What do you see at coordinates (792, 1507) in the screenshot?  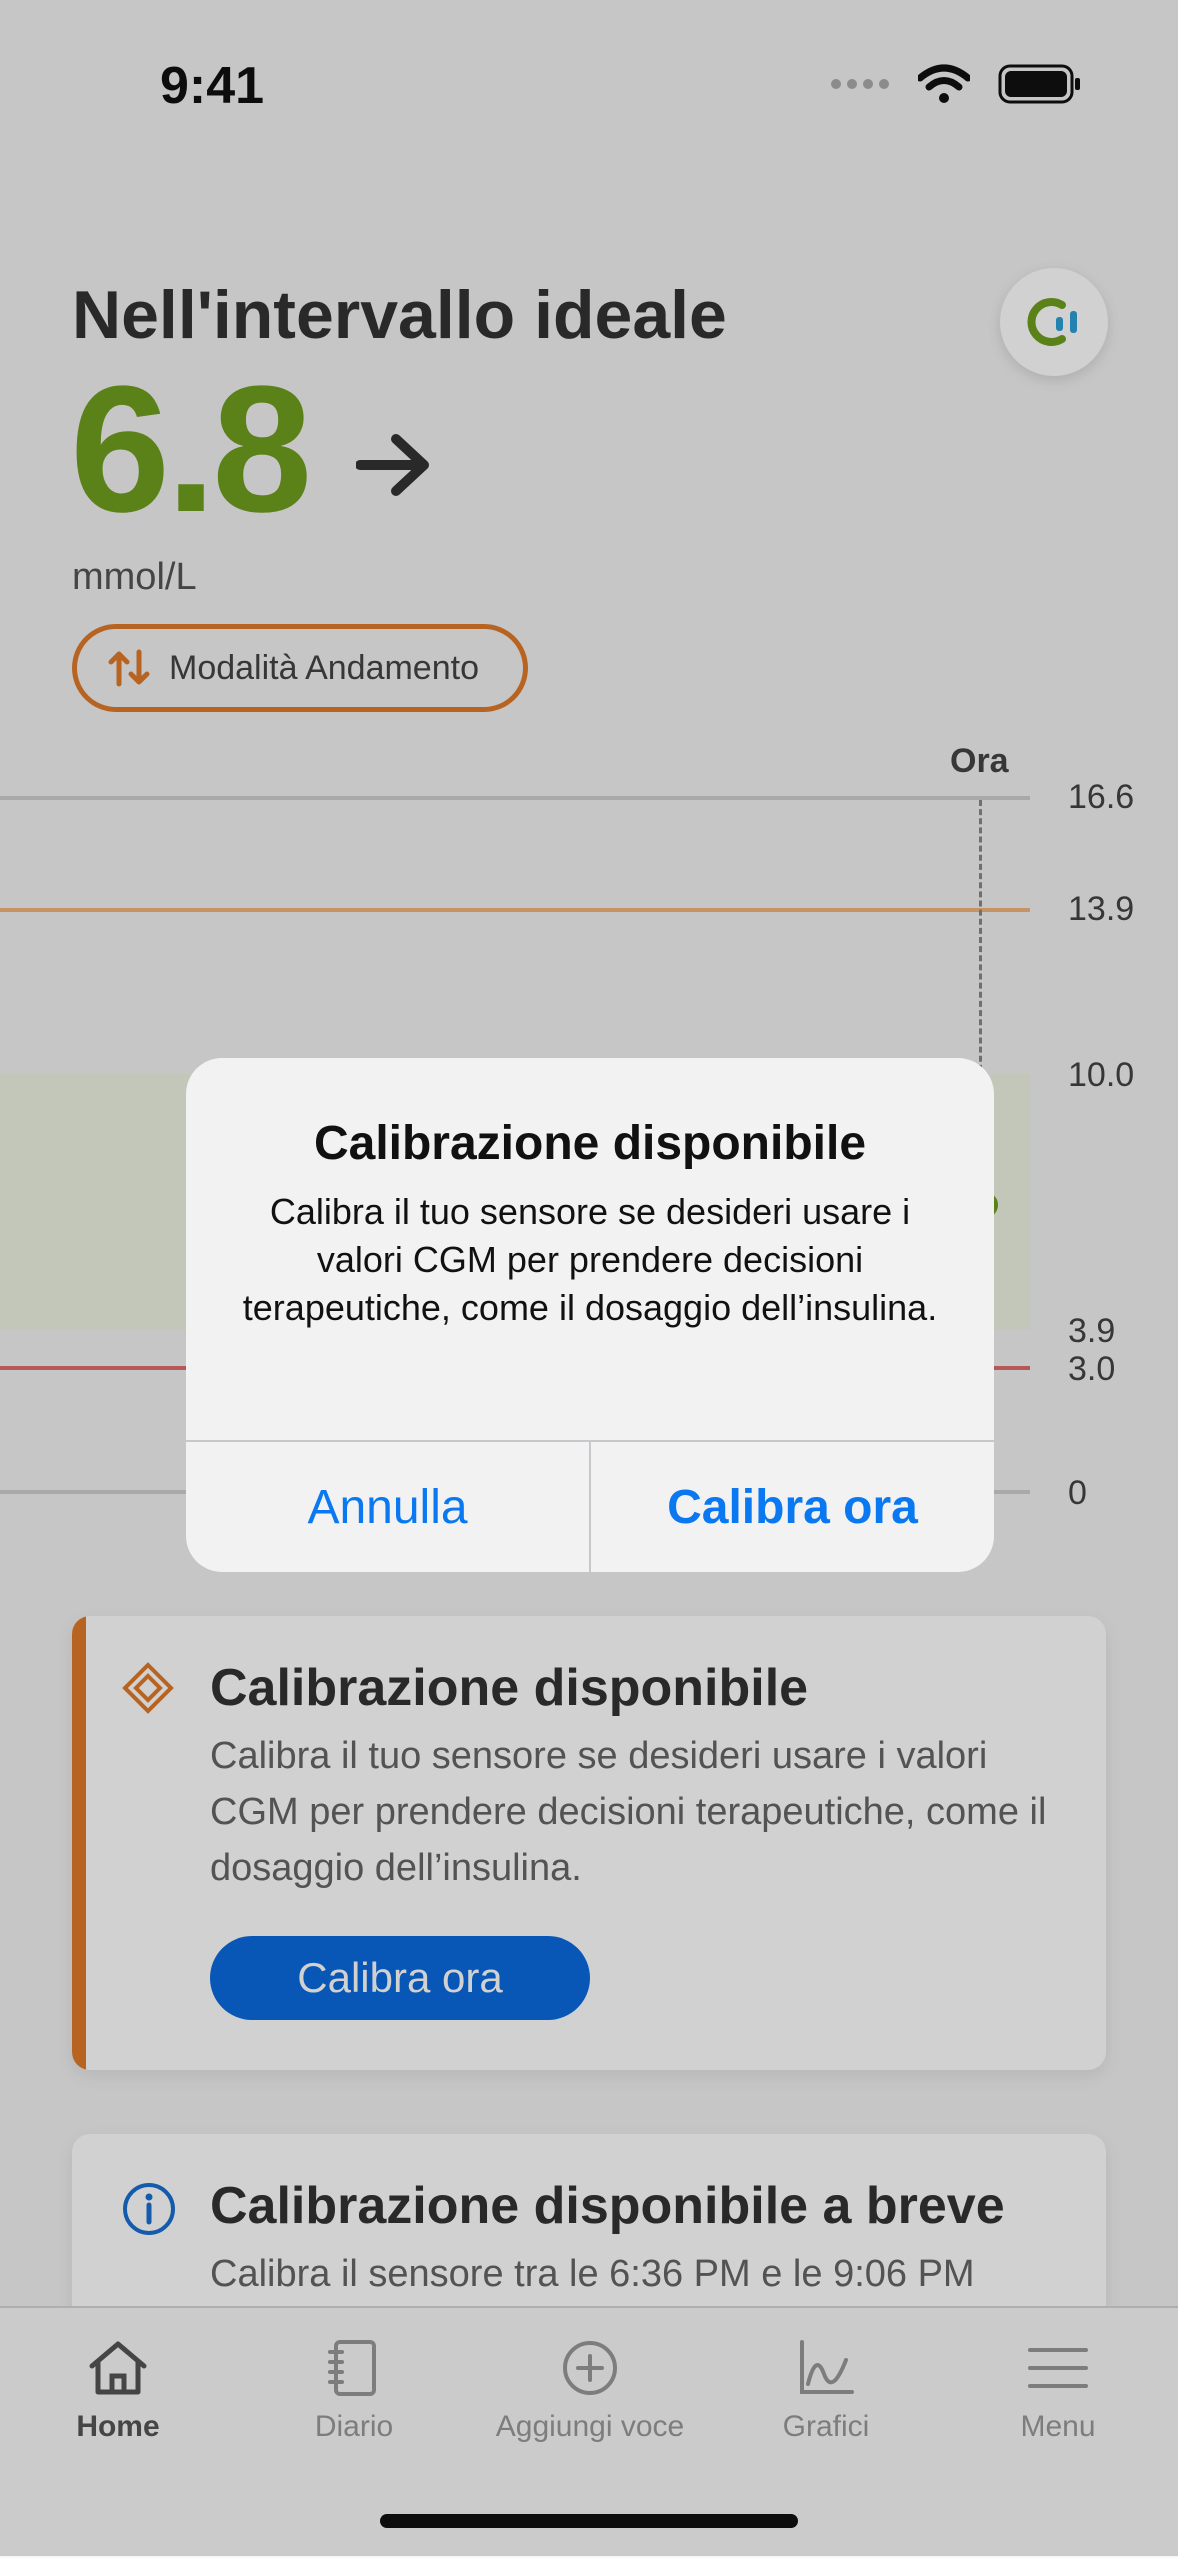 I see `dialog-calibrate-button: Calibra ora` at bounding box center [792, 1507].